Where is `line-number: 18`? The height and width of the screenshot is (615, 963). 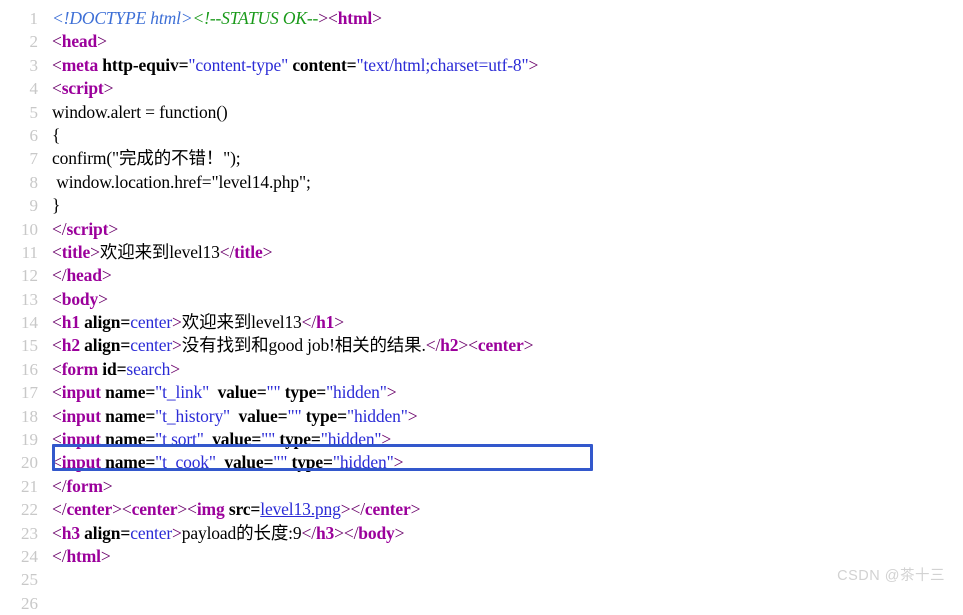
line-number: 18 is located at coordinates (29, 416).